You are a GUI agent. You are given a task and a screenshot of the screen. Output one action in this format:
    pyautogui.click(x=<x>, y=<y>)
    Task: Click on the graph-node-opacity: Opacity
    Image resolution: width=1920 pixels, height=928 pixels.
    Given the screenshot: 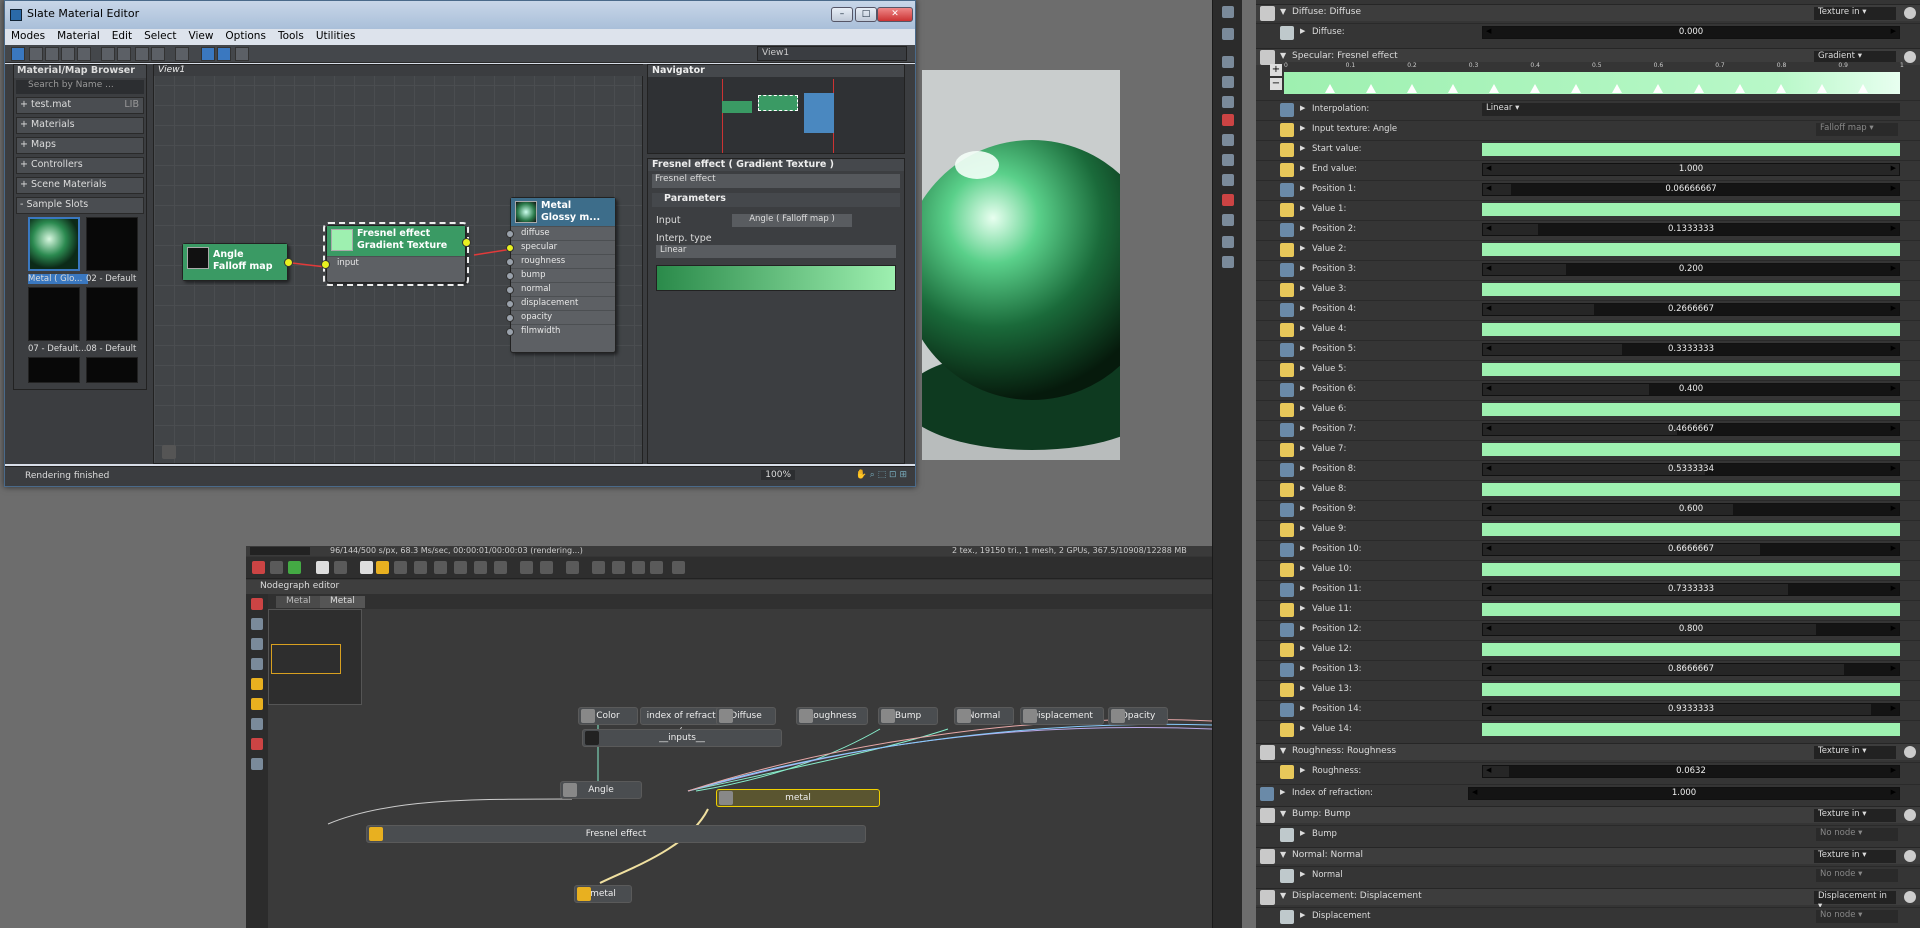 What is the action you would take?
    pyautogui.click(x=1138, y=716)
    